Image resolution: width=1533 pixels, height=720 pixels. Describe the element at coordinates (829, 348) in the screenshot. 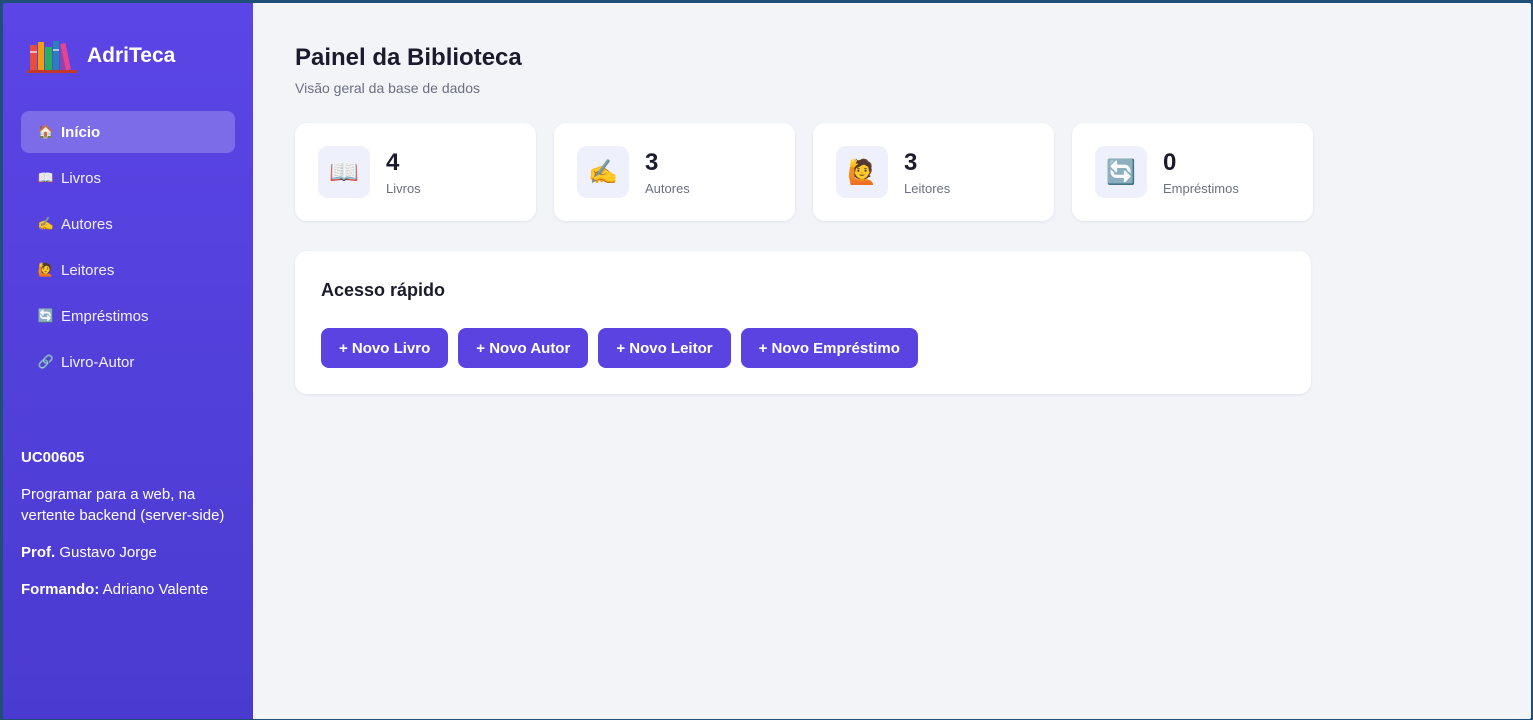

I see `new-loan-button: + Novo Empréstimo` at that location.